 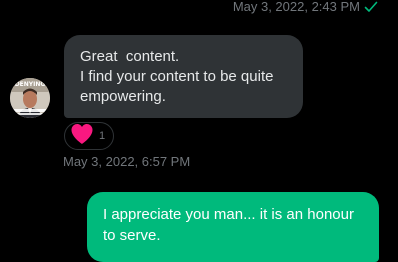 What do you see at coordinates (177, 76) in the screenshot?
I see `incoming-message-line: I find your content to be quite` at bounding box center [177, 76].